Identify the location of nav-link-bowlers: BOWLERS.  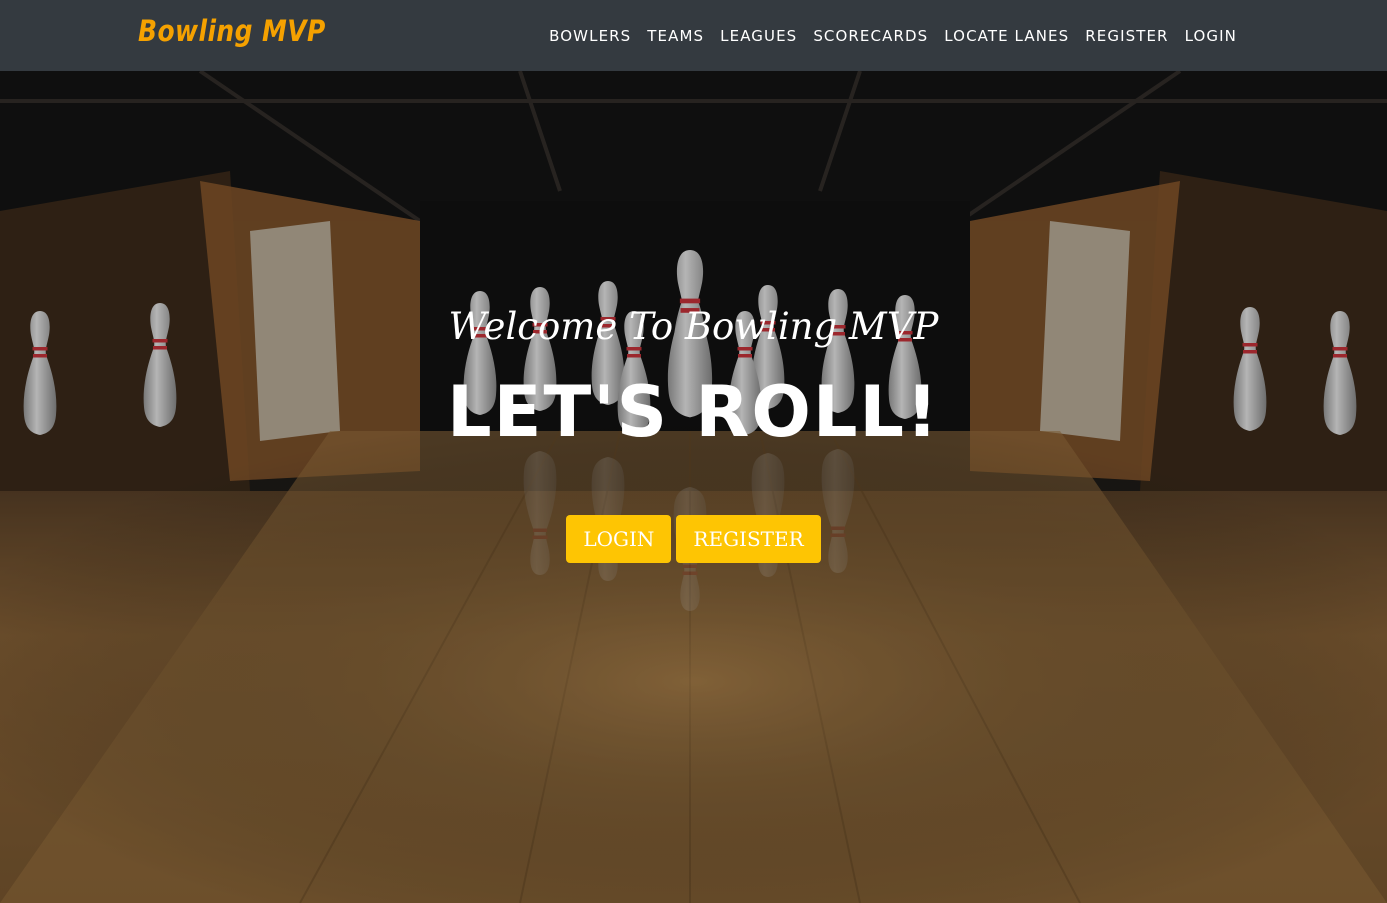
(590, 36).